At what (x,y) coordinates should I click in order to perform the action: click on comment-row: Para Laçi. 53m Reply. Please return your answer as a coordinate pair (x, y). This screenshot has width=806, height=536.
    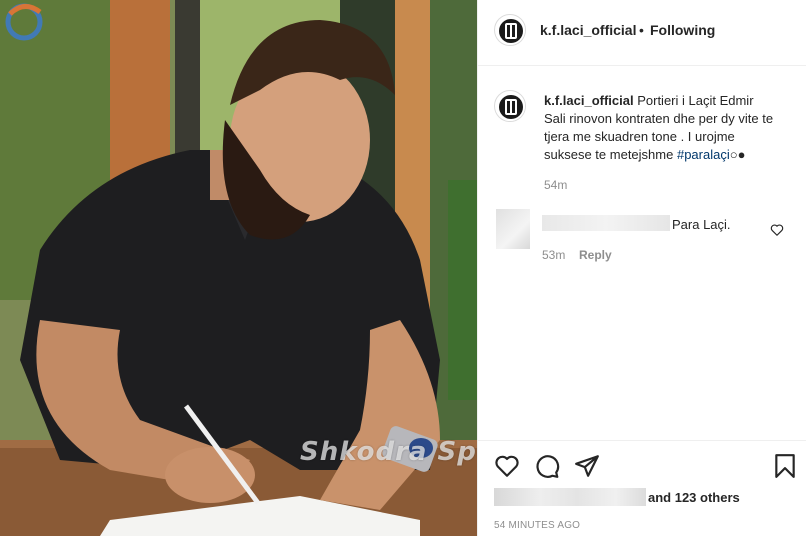
    Looking at the image, I should click on (642, 235).